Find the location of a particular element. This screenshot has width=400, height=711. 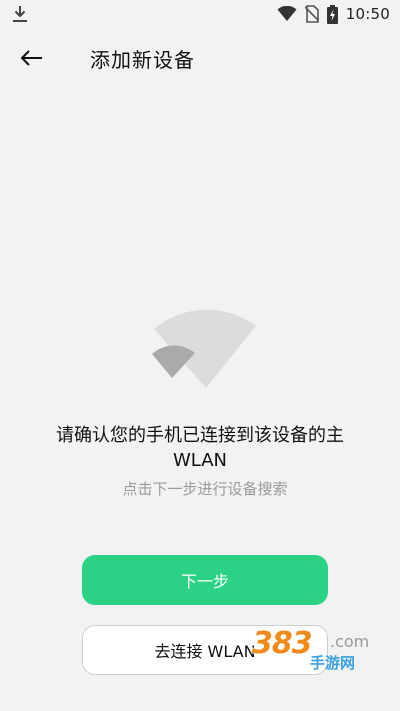

page-title: 添加新设备 is located at coordinates (142, 60).